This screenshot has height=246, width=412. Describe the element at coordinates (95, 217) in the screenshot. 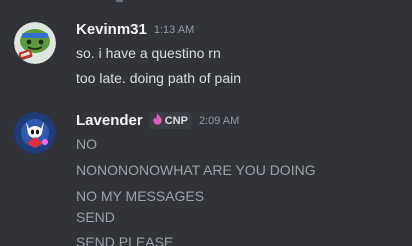

I see `message-text: SEND` at that location.